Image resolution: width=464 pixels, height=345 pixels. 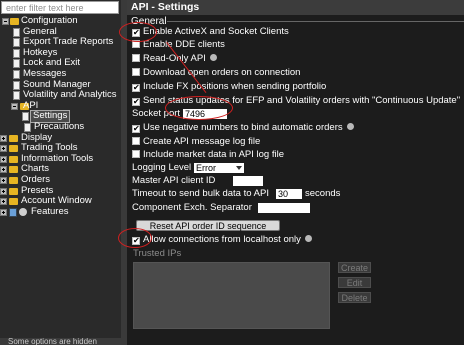 What do you see at coordinates (60, 42) in the screenshot?
I see `tree-item-export-trade-reports: Export Trade Reports` at bounding box center [60, 42].